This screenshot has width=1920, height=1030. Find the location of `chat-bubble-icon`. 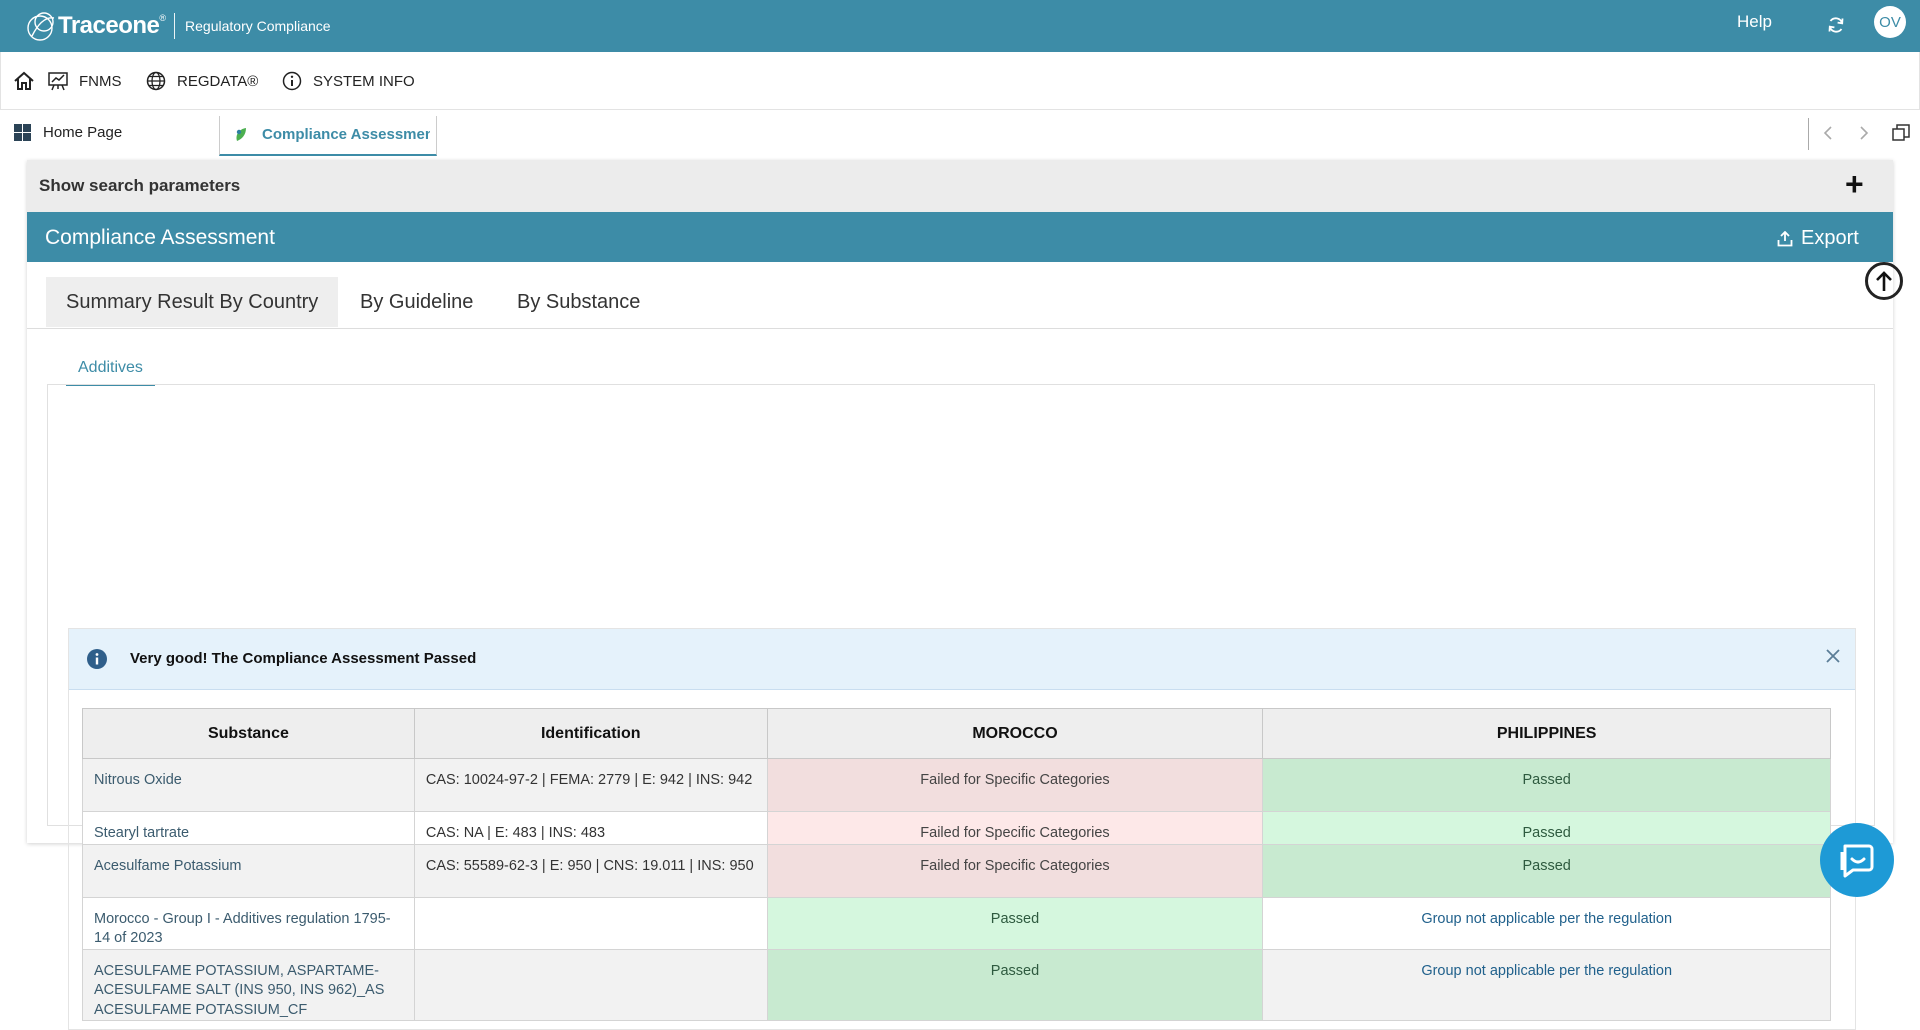

chat-bubble-icon is located at coordinates (1857, 861).